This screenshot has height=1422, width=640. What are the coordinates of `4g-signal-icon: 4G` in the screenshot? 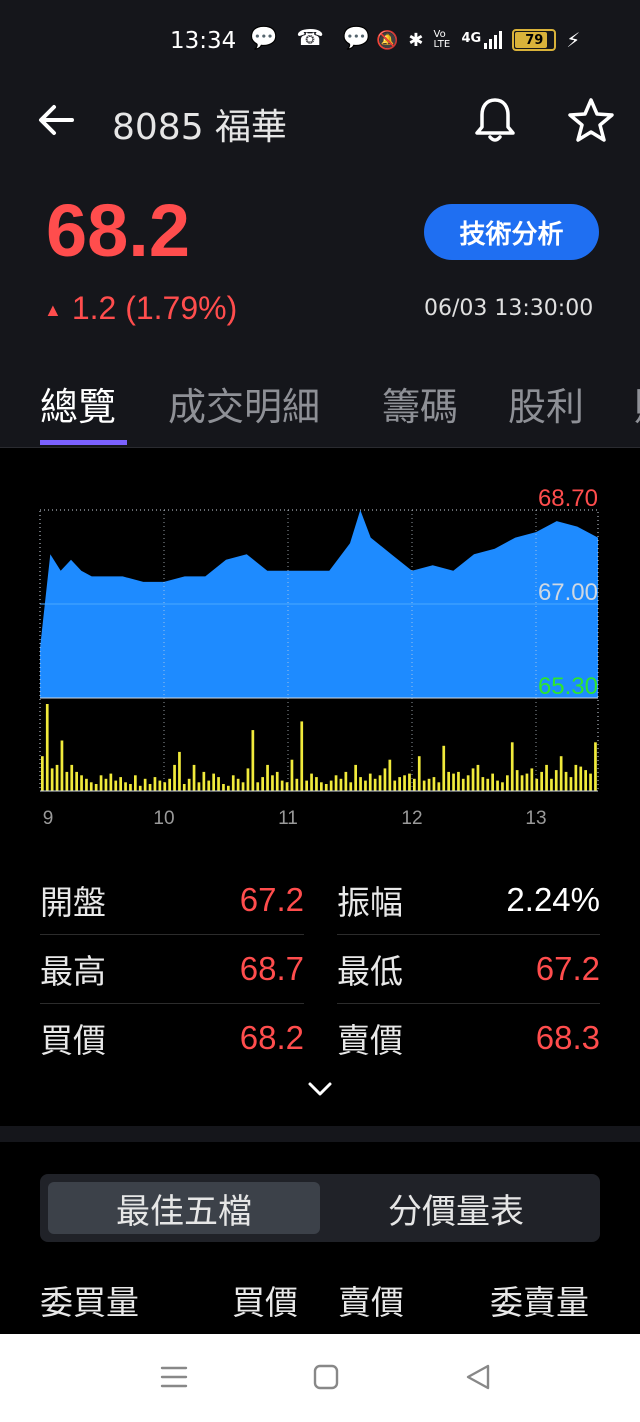 It's located at (482, 40).